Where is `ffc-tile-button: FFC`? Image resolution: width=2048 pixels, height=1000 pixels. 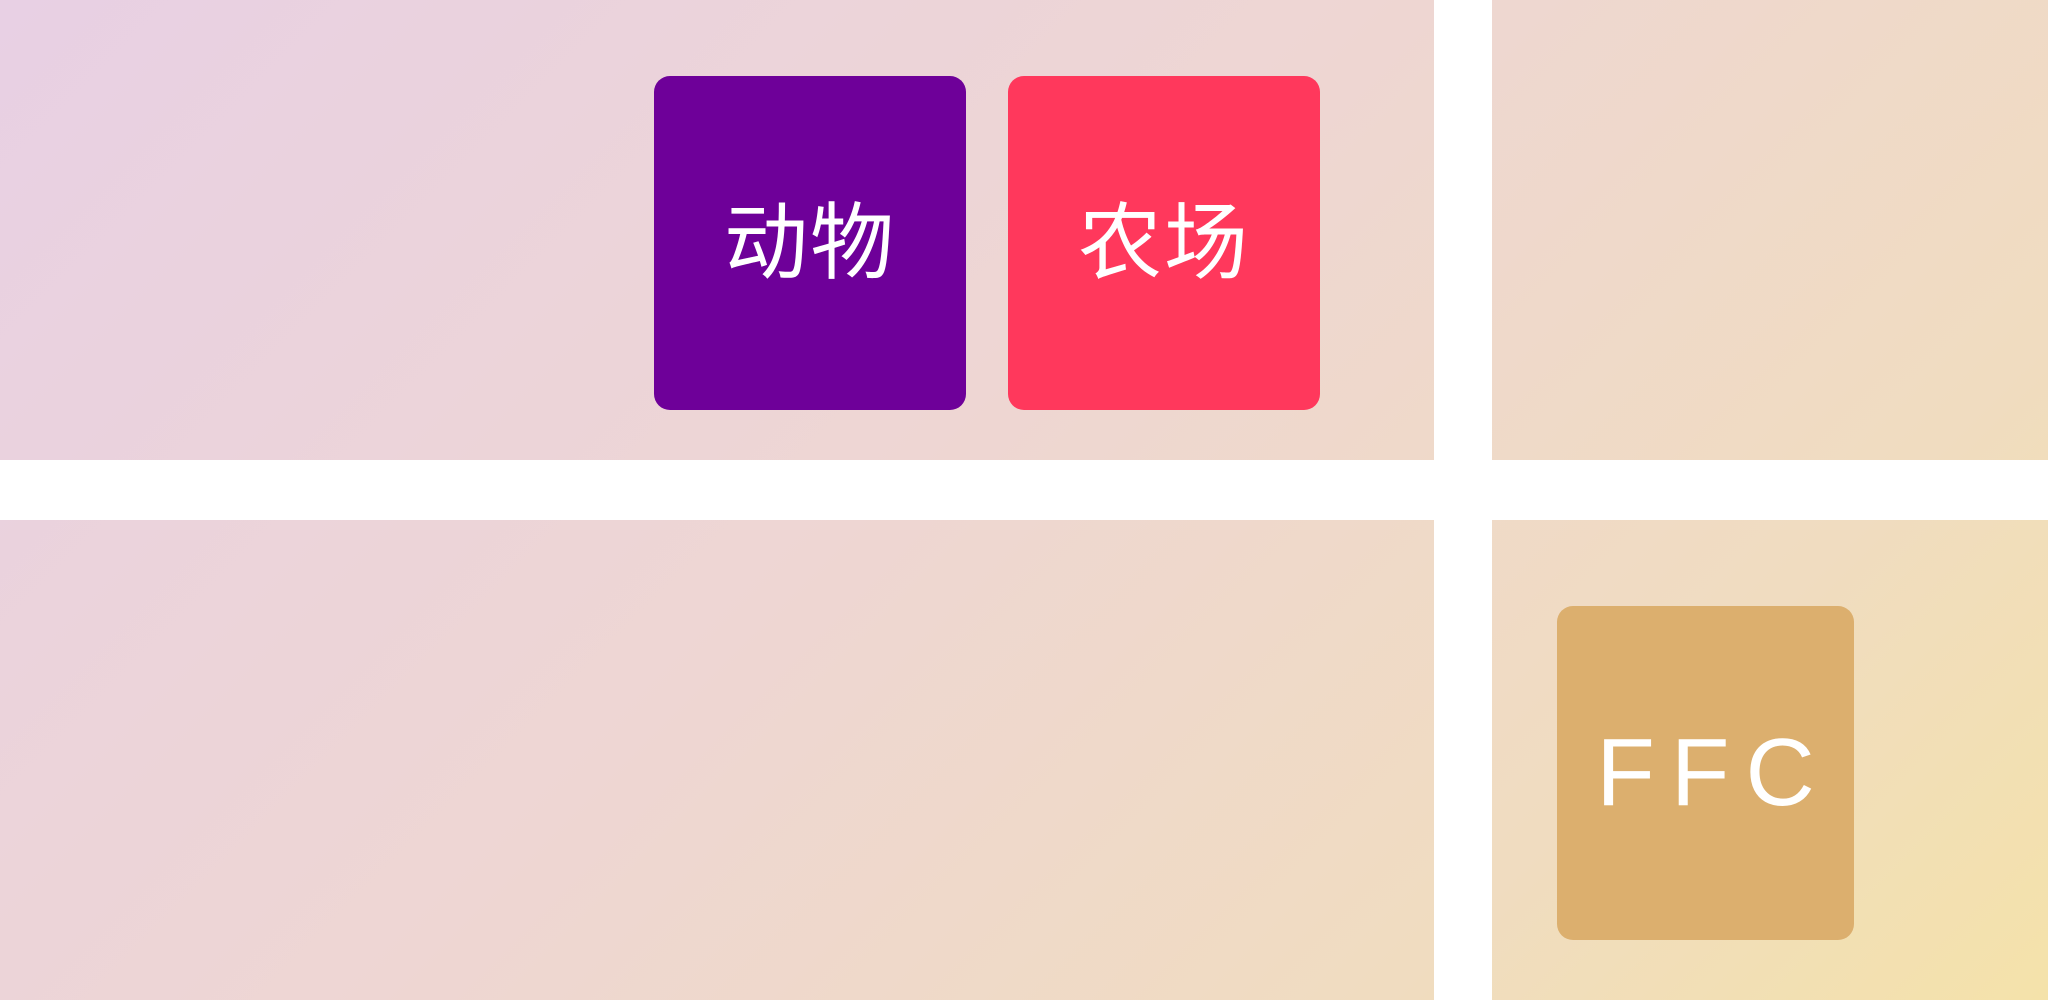
ffc-tile-button: FFC is located at coordinates (1705, 773).